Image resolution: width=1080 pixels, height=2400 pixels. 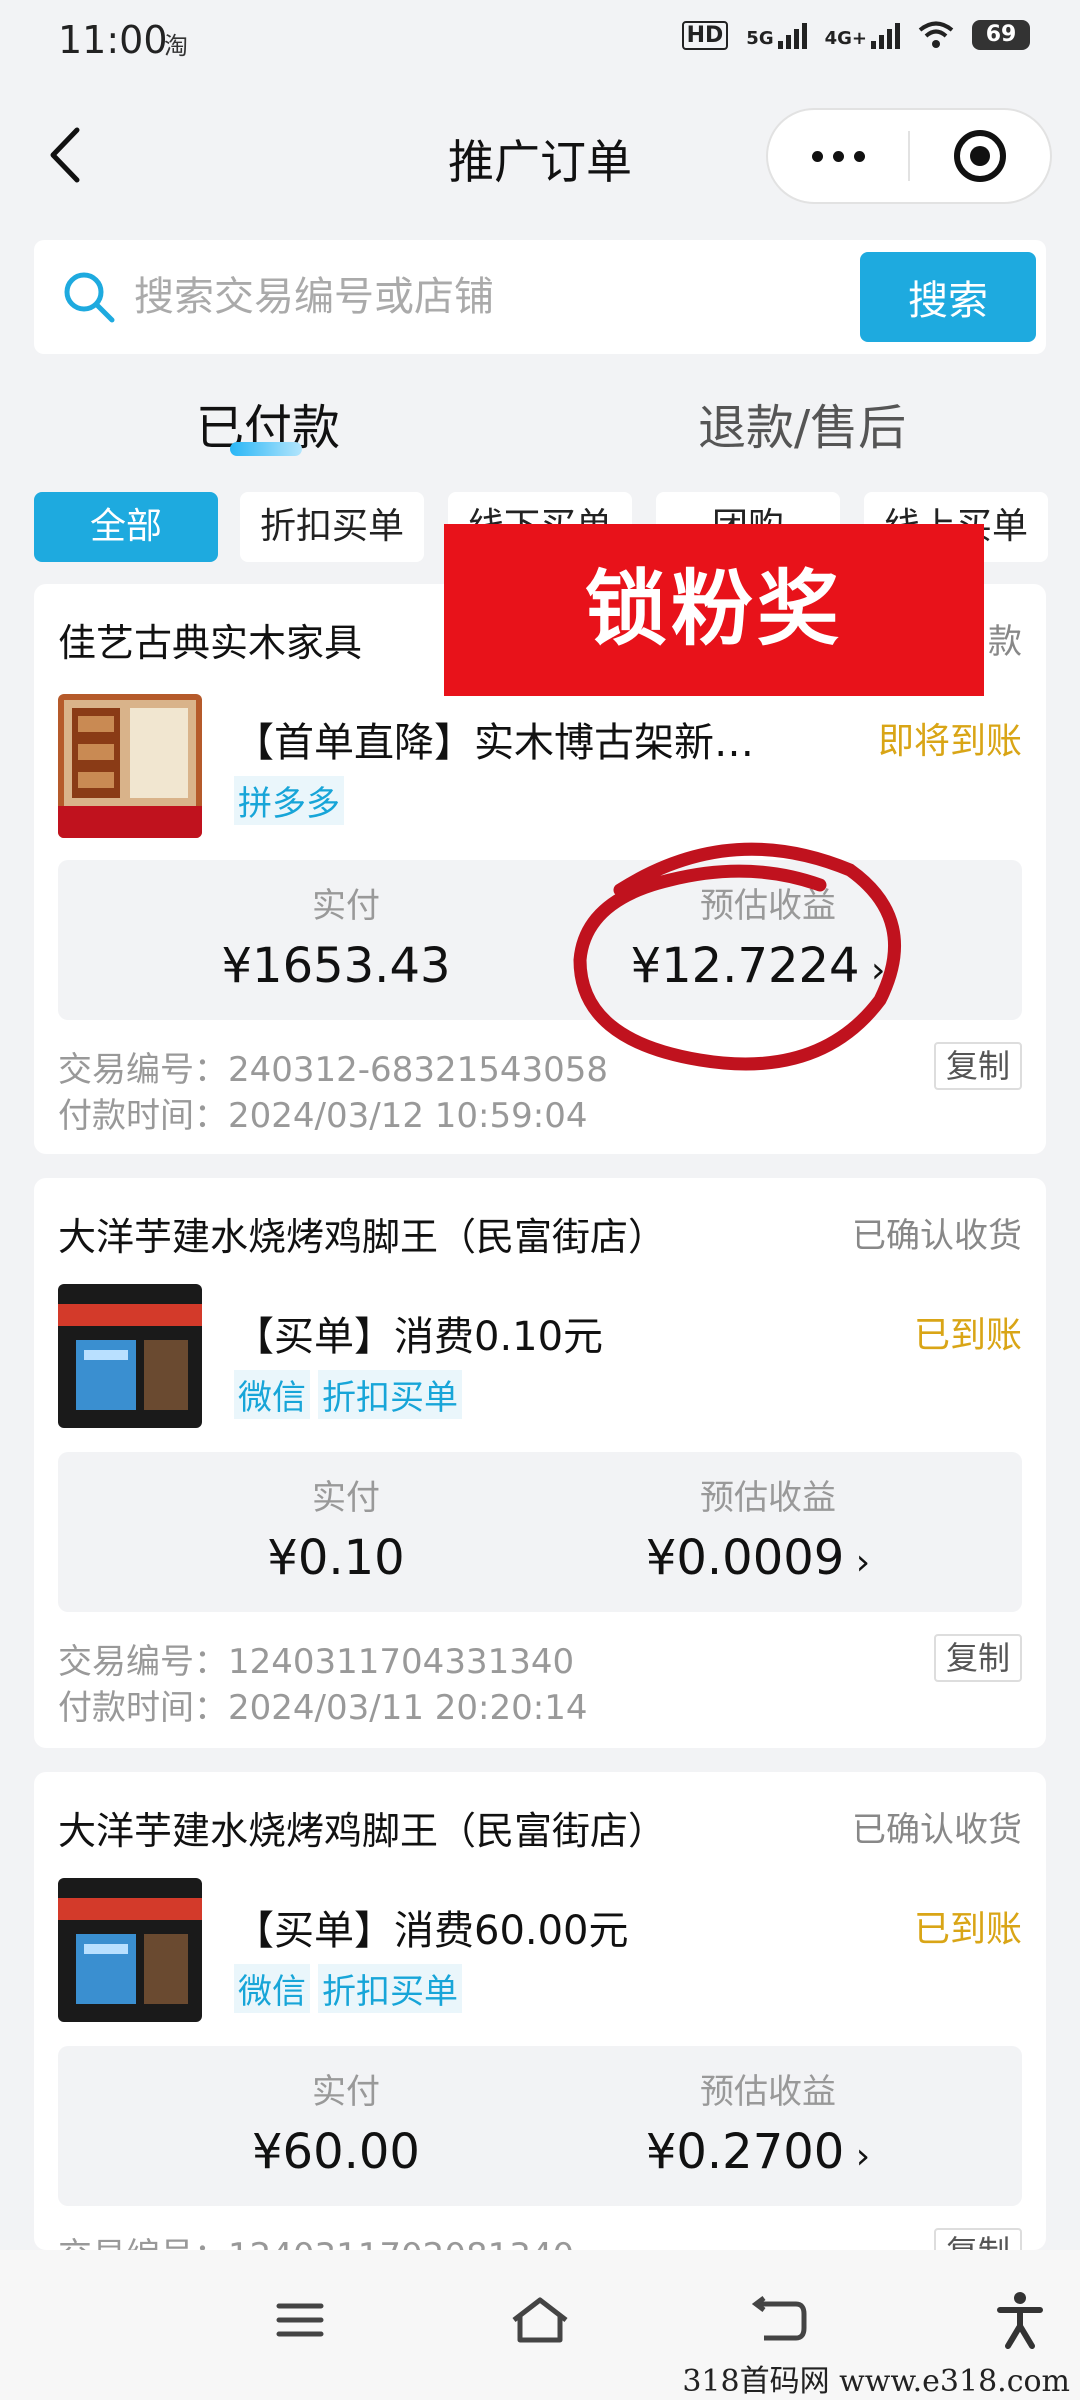 I want to click on close-miniapp-button, so click(x=980, y=156).